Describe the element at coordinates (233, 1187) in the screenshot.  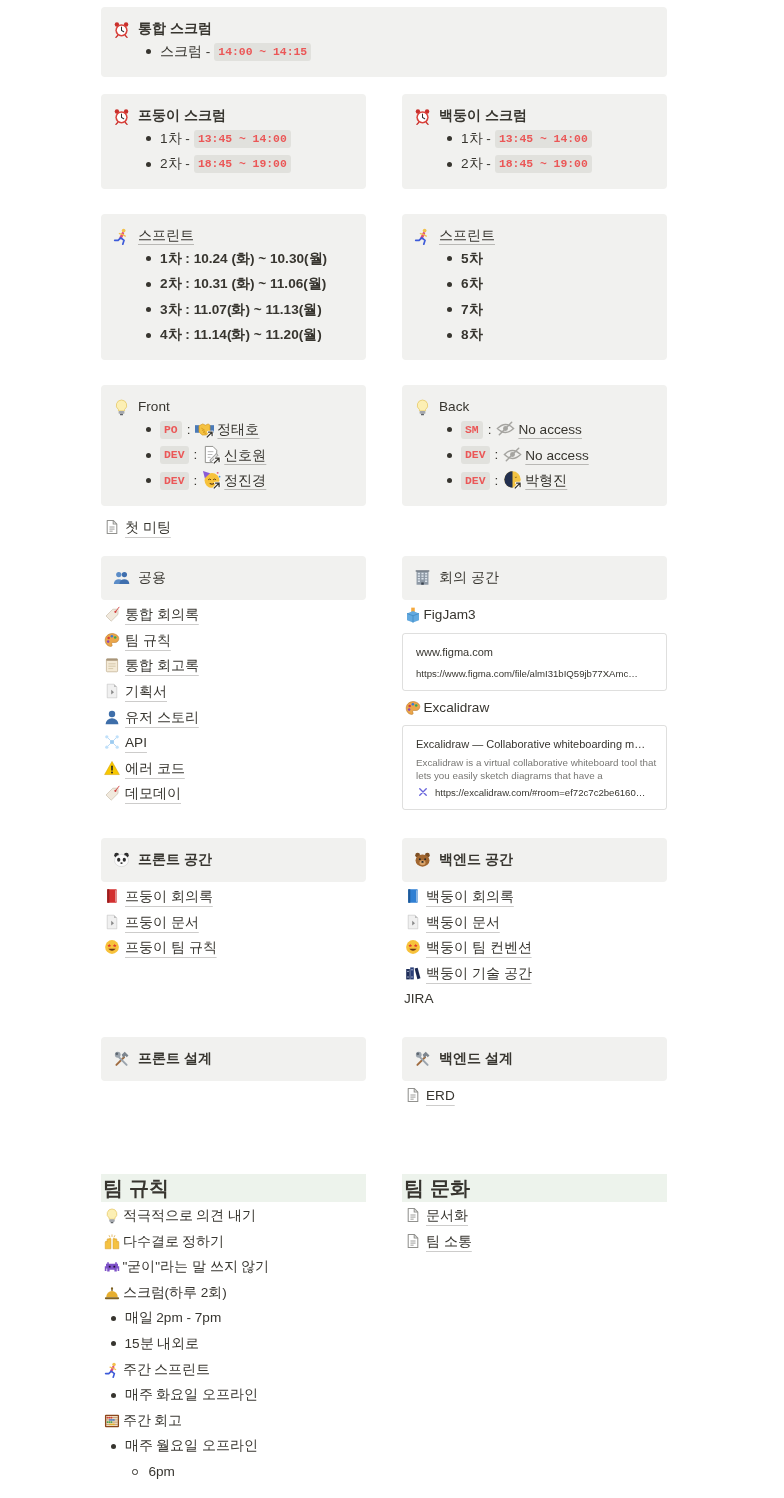
I see `section-heading: 팀 규칙` at that location.